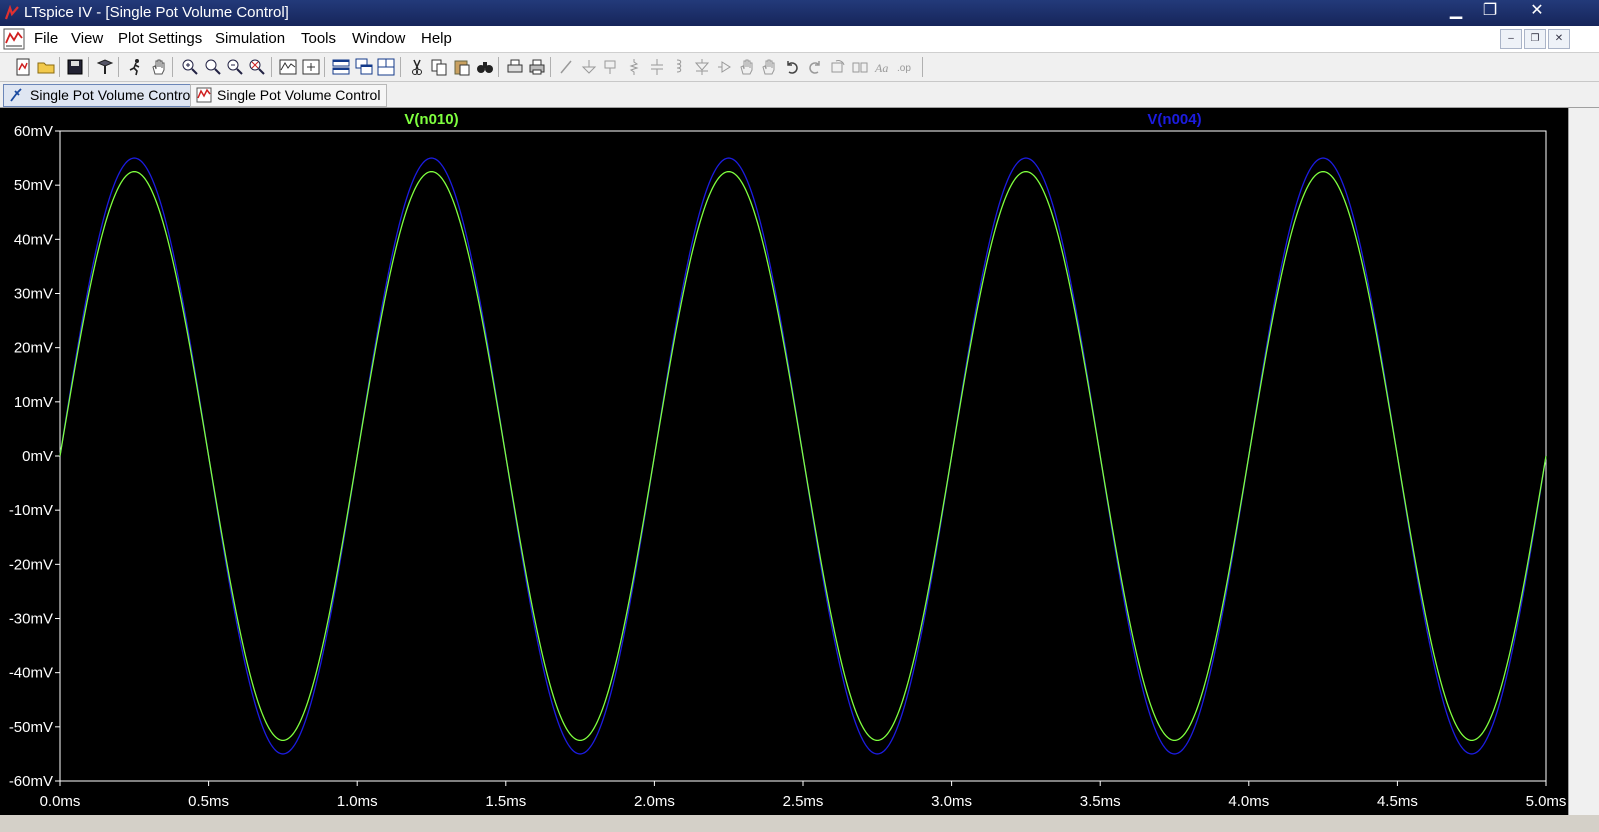 The height and width of the screenshot is (832, 1599). Describe the element at coordinates (31, 564) in the screenshot. I see `y-tick-label: -20mV` at that location.